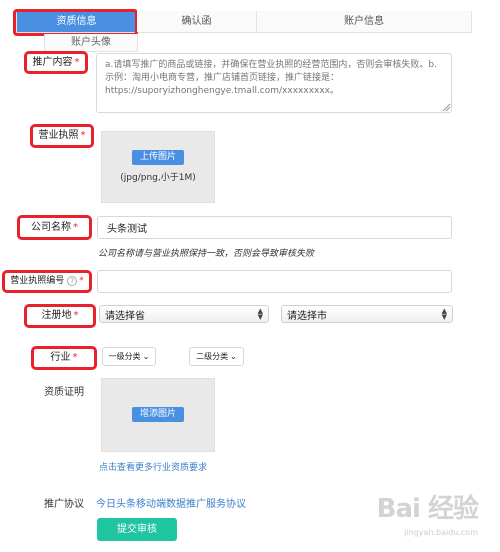 The height and width of the screenshot is (552, 500). Describe the element at coordinates (64, 392) in the screenshot. I see `qualification-label: 资质证明` at that location.